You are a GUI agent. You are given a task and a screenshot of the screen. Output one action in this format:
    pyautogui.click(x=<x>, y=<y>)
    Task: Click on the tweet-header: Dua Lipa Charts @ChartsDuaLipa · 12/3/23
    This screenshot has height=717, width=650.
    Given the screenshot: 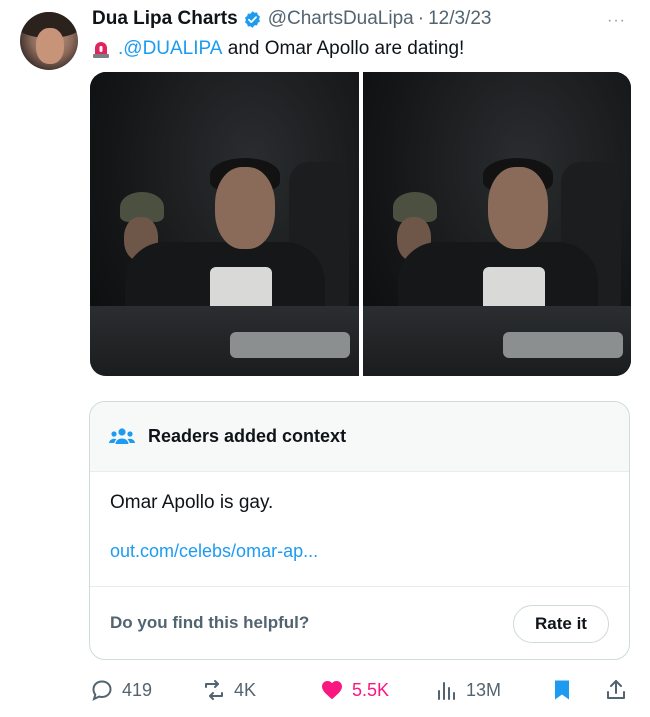 What is the action you would take?
    pyautogui.click(x=291, y=19)
    